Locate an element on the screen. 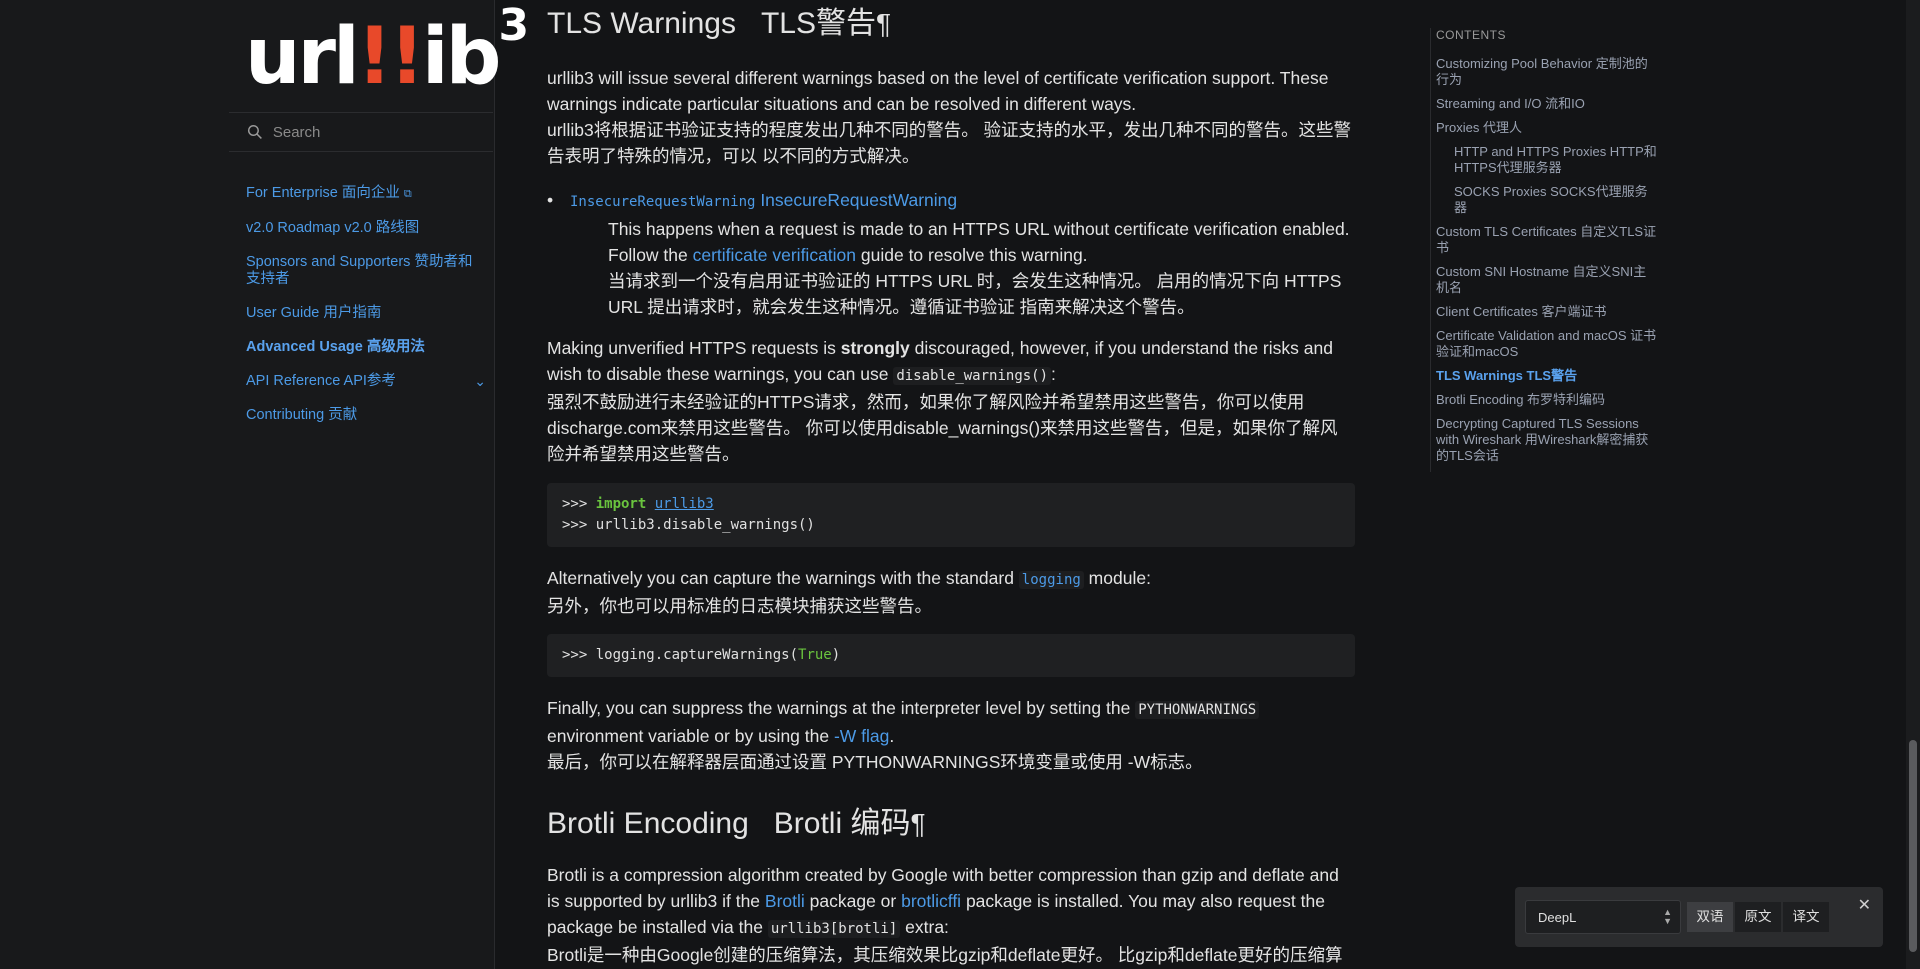 The image size is (1920, 969). warning-desc-text-2: guide to resolve this warning. is located at coordinates (972, 255).